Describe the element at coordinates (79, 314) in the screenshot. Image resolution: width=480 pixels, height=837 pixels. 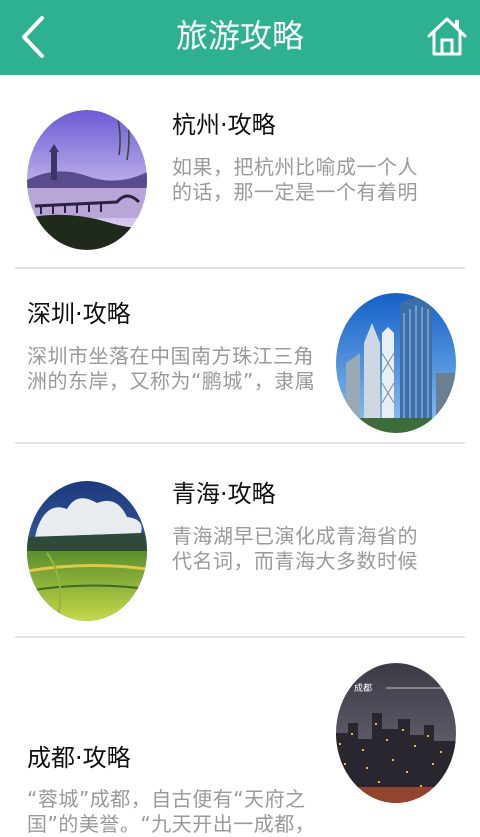
I see `item-title: 深圳·攻略` at that location.